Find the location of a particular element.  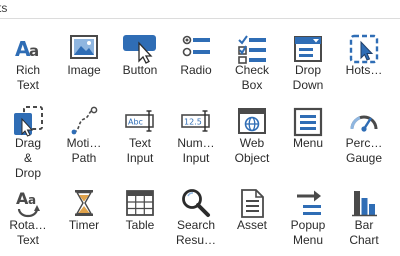

tool-label: Table is located at coordinates (140, 225).